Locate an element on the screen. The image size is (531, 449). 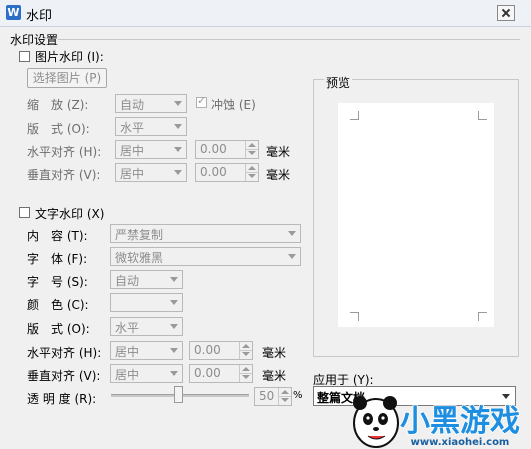
scale-label: 缩 放 (Z): is located at coordinates (58, 105).